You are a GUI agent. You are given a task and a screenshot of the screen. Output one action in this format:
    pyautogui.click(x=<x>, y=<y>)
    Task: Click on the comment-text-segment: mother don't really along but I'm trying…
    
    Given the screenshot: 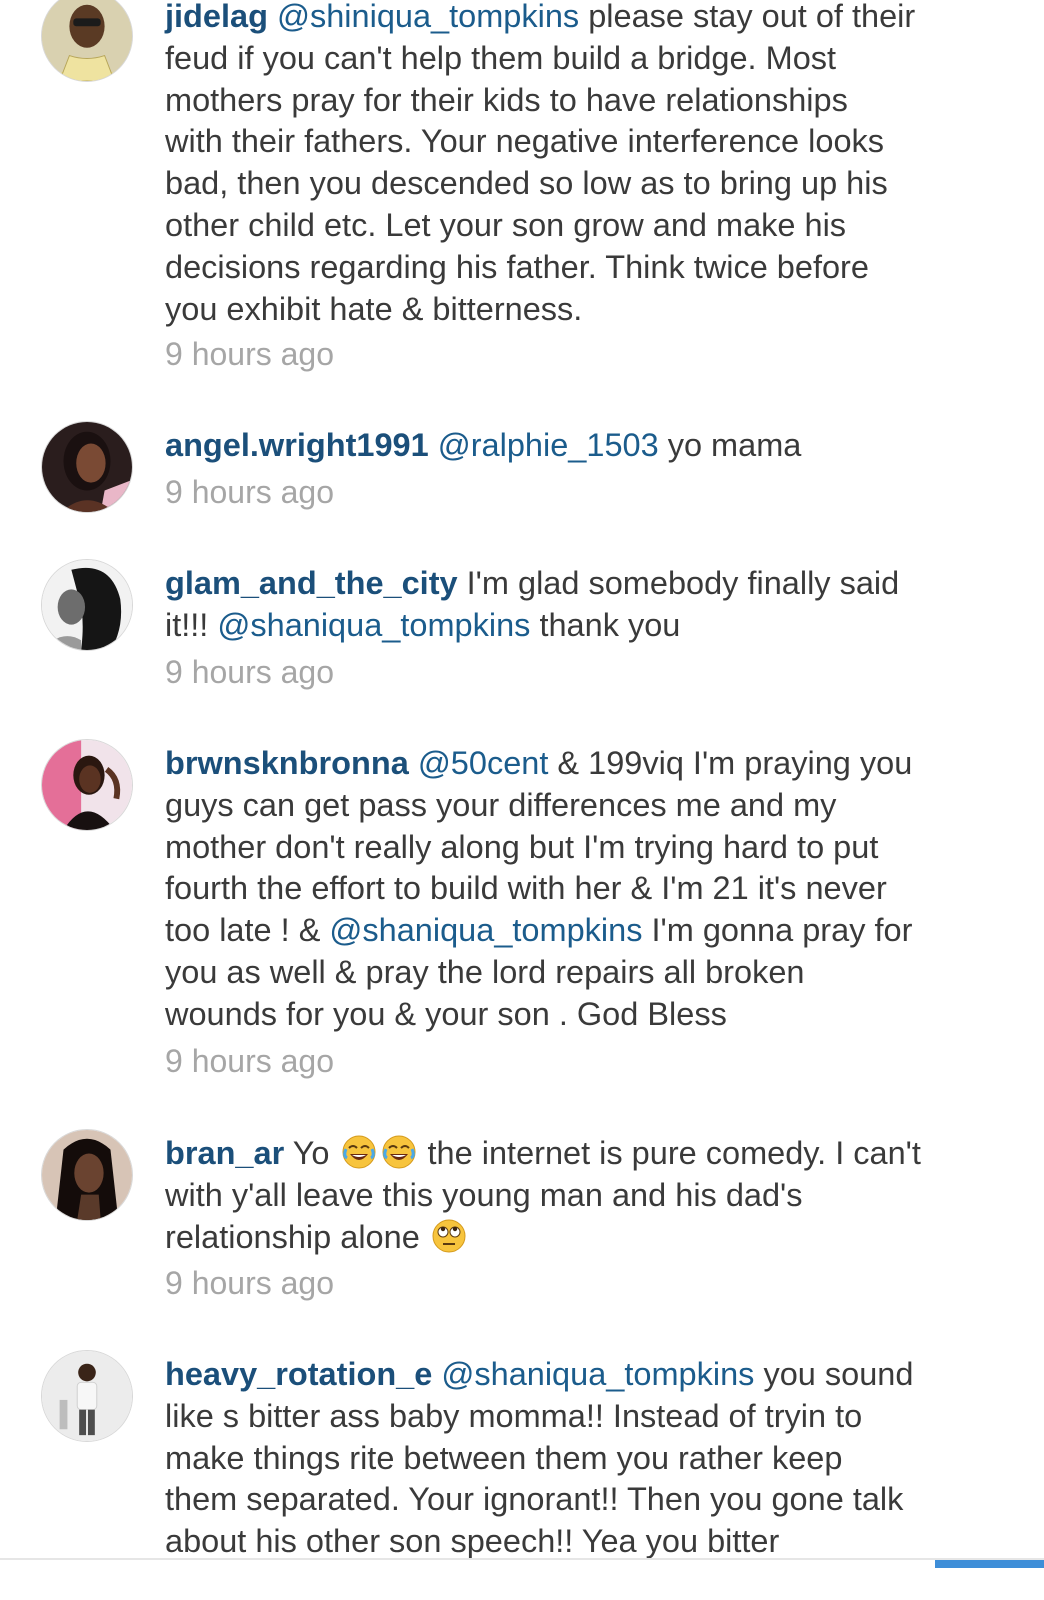 What is the action you would take?
    pyautogui.click(x=522, y=846)
    